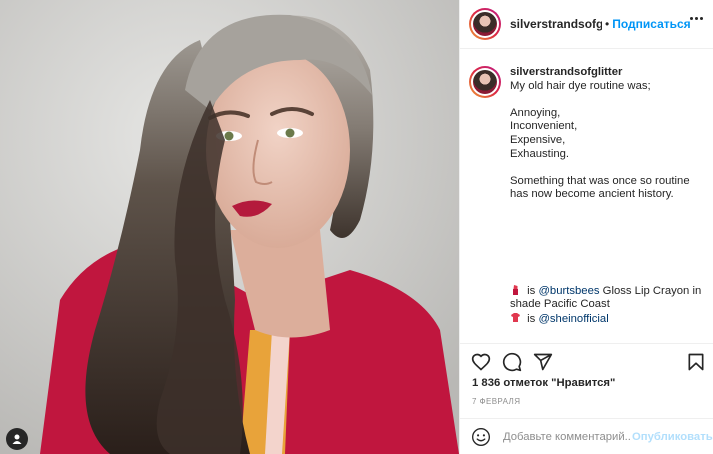 The height and width of the screenshot is (454, 713). What do you see at coordinates (481, 362) in the screenshot?
I see `heart-icon` at bounding box center [481, 362].